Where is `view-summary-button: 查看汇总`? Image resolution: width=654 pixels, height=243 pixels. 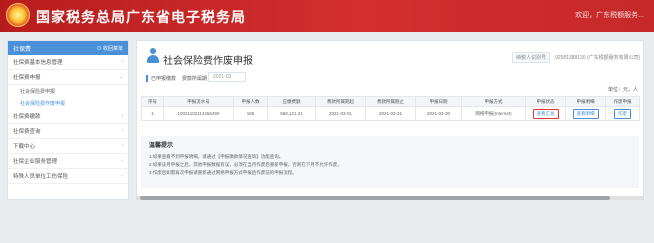
view-summary-button: 查看汇总 is located at coordinates (545, 113).